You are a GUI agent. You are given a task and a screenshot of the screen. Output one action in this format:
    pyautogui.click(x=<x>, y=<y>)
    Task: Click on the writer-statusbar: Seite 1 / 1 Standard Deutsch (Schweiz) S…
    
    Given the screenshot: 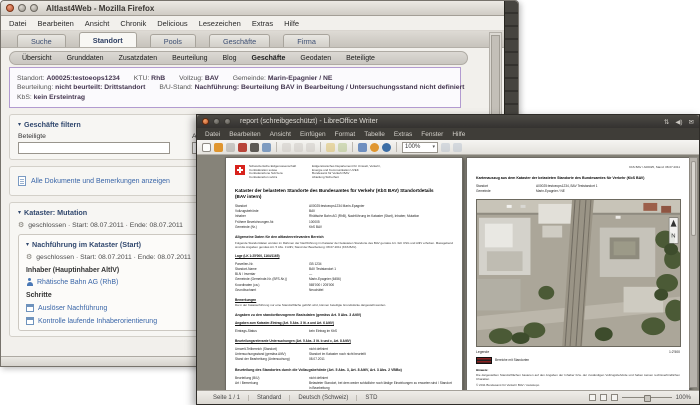 What is the action you would take?
    pyautogui.click(x=448, y=397)
    